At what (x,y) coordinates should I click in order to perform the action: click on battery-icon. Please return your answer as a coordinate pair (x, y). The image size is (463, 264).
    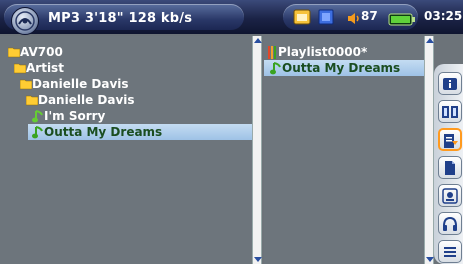
    Looking at the image, I should click on (402, 20).